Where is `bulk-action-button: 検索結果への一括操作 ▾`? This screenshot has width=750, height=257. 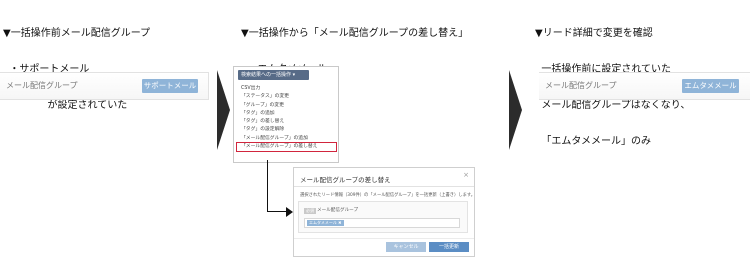 bulk-action-button: 検索結果への一括操作 ▾ is located at coordinates (273, 75).